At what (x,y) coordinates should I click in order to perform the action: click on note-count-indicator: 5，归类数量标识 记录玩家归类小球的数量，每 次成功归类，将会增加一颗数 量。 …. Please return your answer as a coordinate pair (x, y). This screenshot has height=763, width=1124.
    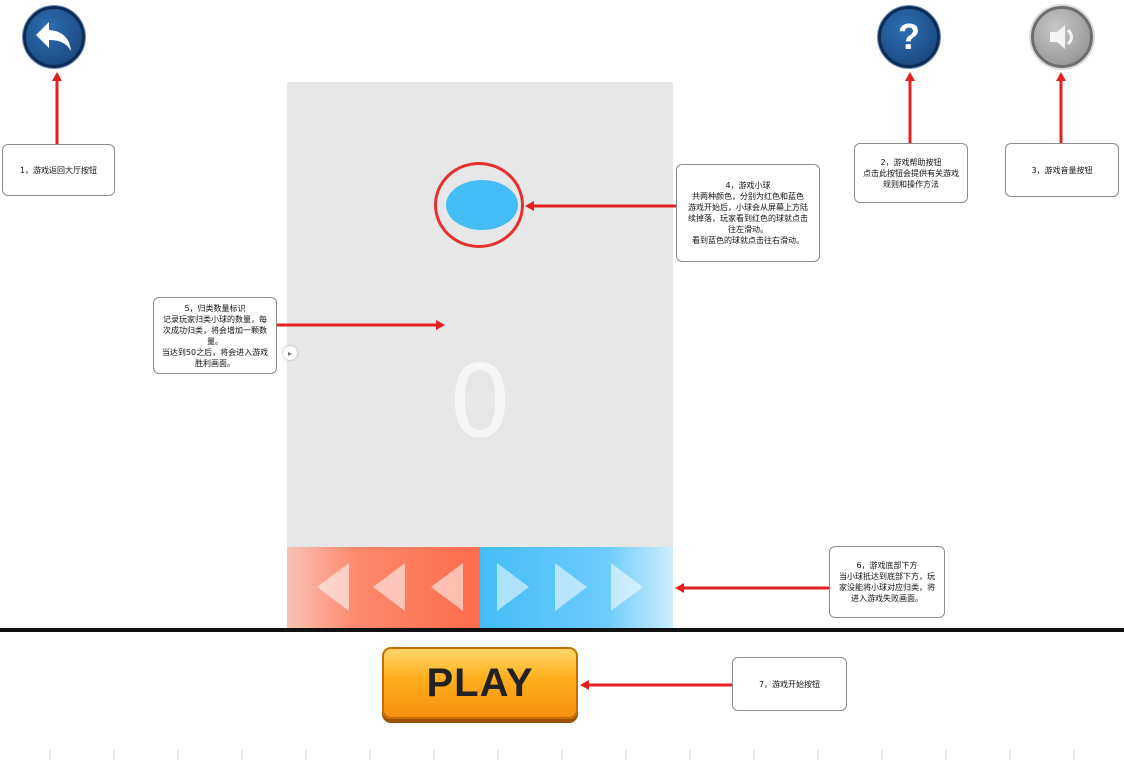
    Looking at the image, I should click on (215, 335).